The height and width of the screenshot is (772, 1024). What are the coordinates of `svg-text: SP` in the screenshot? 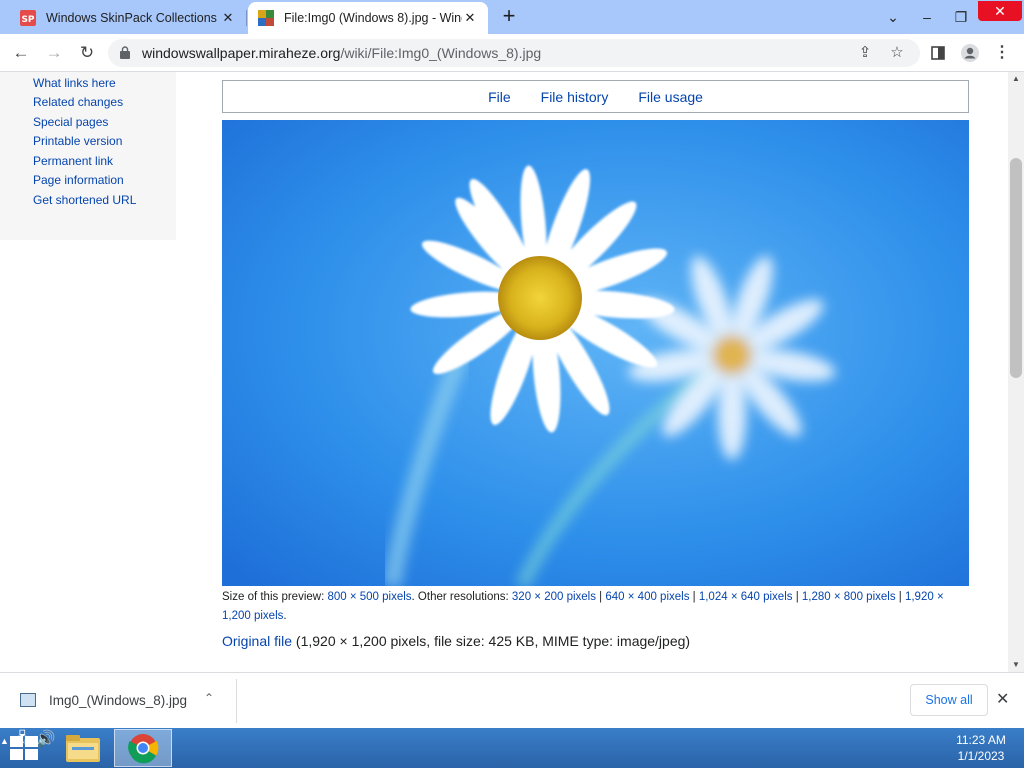 It's located at (27, 20).